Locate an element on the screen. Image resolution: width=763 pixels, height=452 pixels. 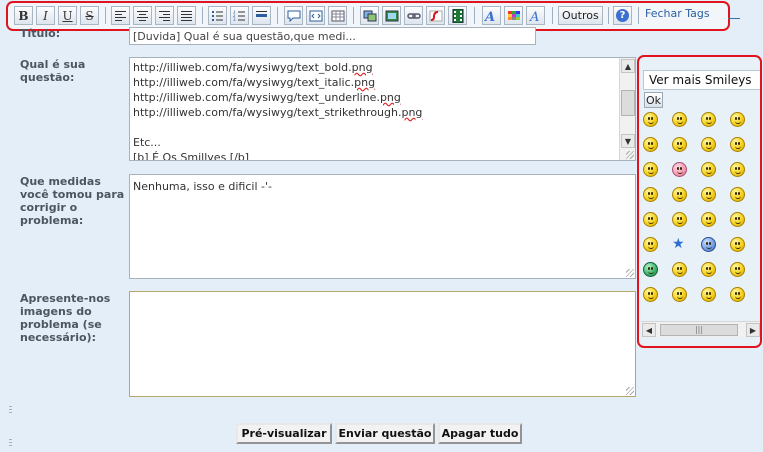
font-face-button: A is located at coordinates (491, 15).